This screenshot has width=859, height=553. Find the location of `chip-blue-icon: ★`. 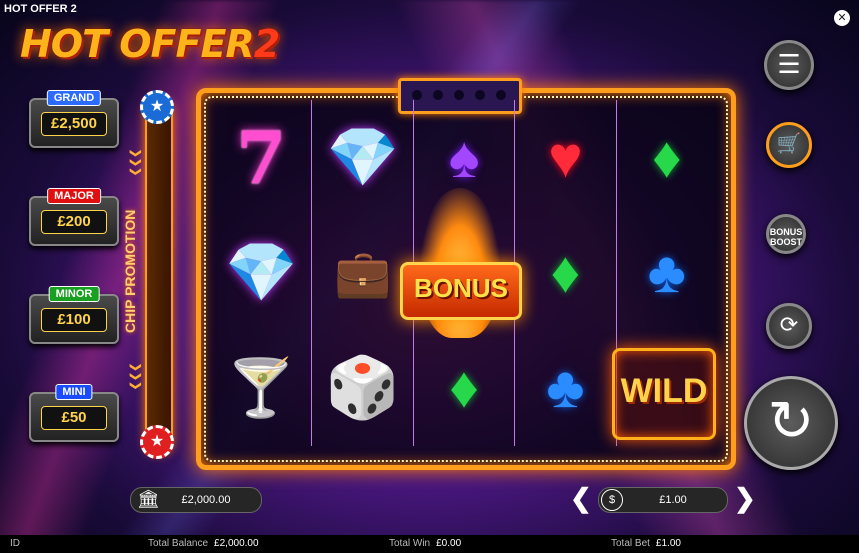

chip-blue-icon: ★ is located at coordinates (157, 107).